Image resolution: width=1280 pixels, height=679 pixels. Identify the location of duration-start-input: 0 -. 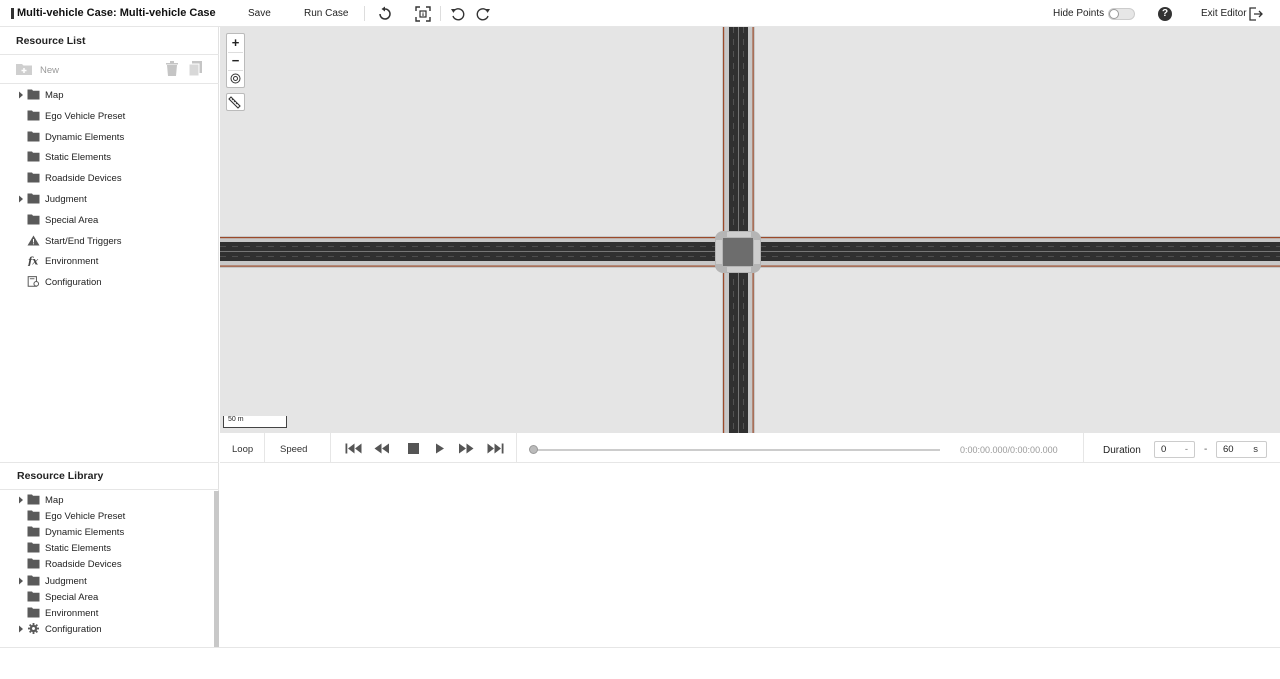
(1174, 449).